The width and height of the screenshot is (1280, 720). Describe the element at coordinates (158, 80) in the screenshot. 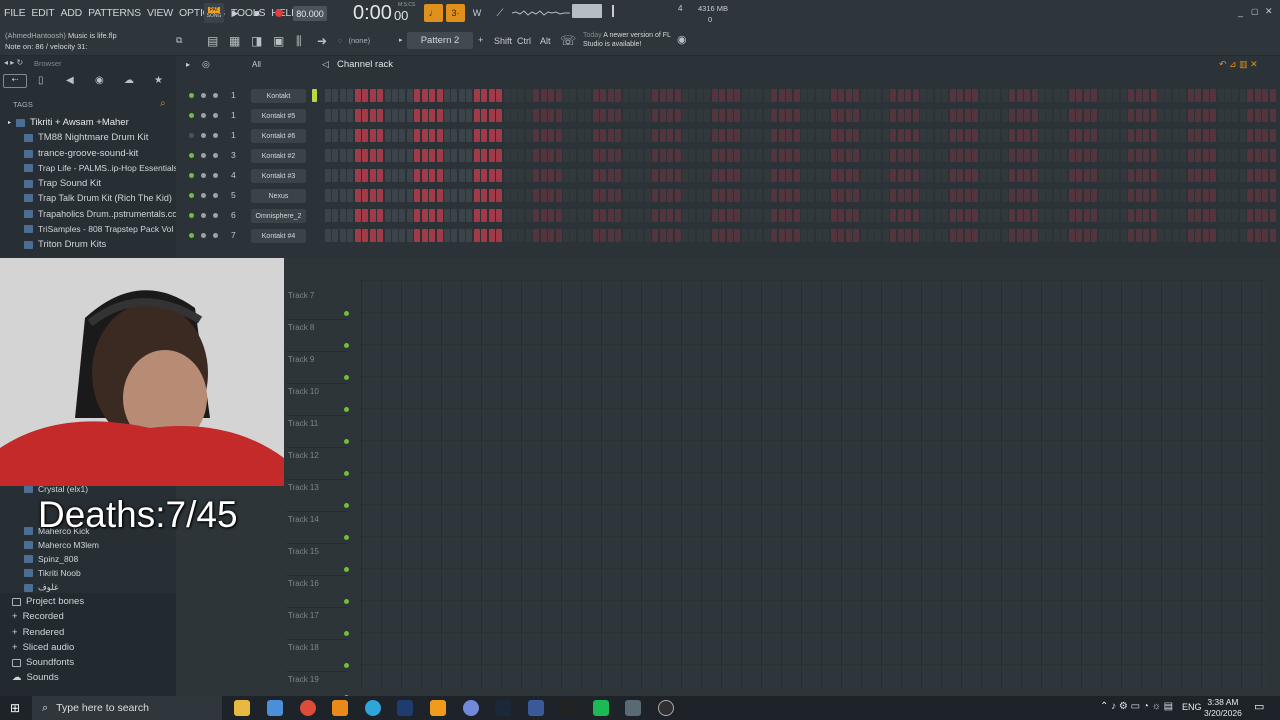

I see `favorites-tab-icon: ★` at that location.